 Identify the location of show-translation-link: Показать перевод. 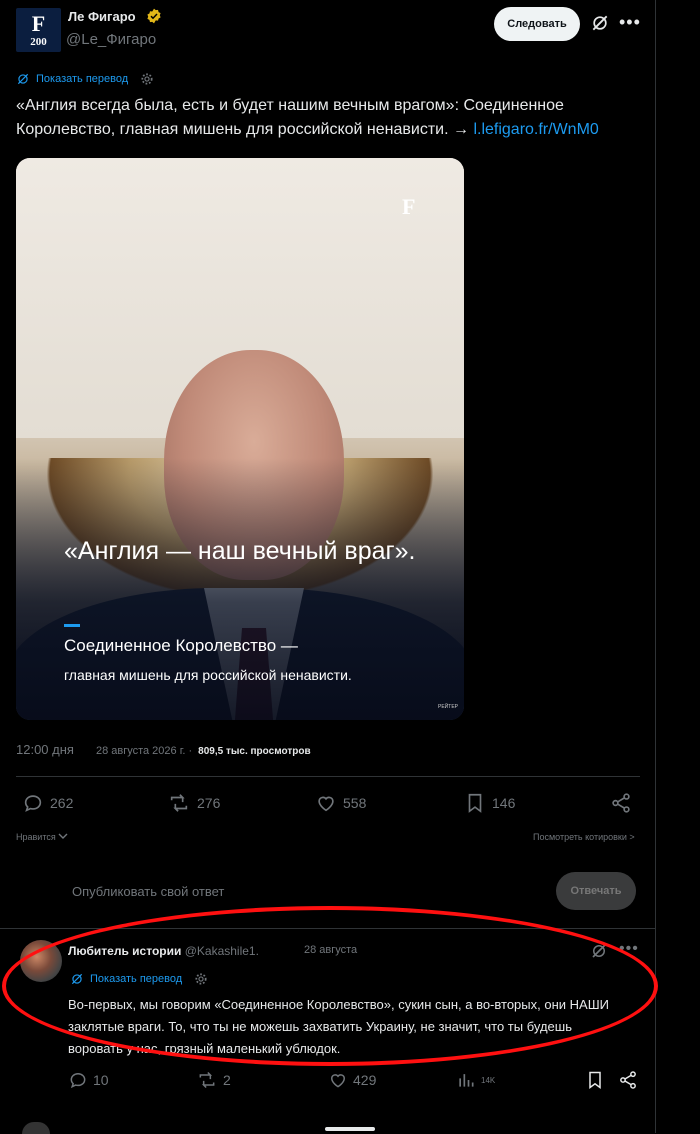
(82, 79).